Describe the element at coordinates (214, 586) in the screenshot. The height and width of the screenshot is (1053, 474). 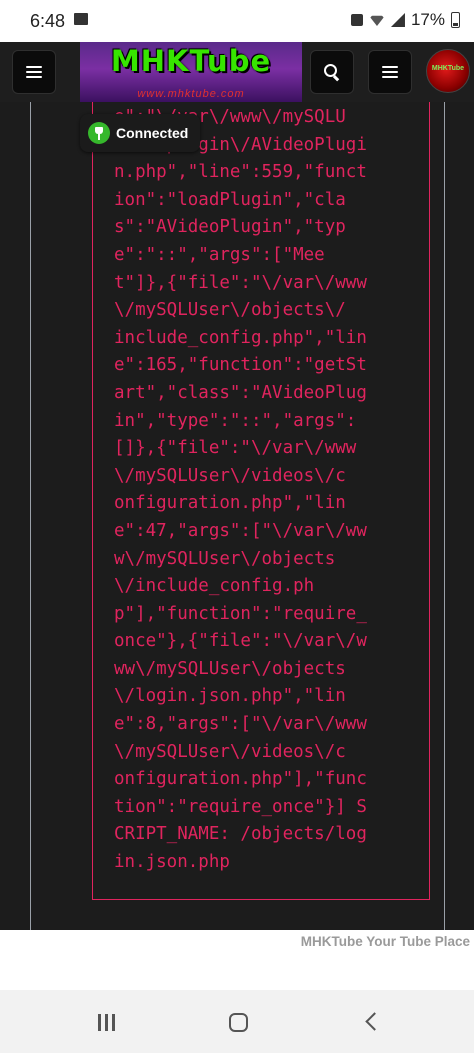
I see `error-line: \/include_config.ph` at that location.